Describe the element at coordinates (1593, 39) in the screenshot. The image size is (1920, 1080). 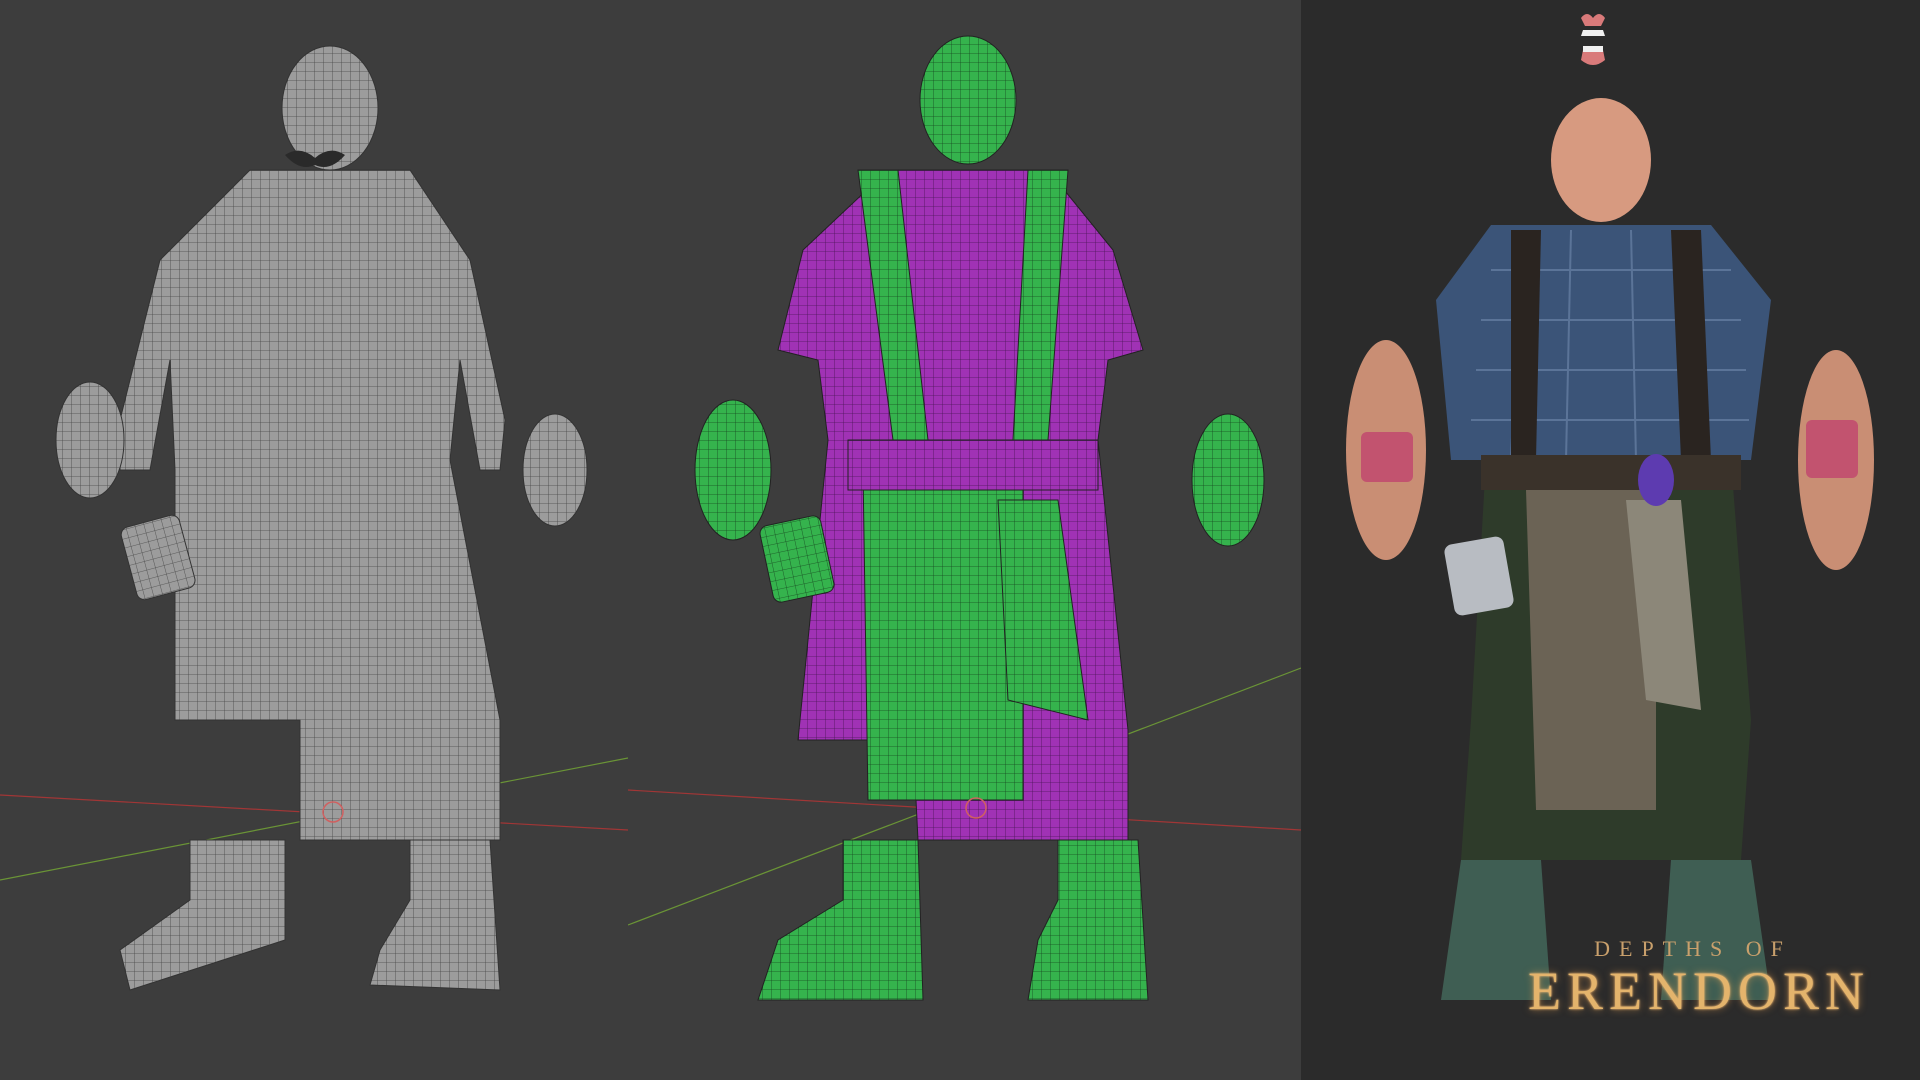
I see `teeth-icon` at that location.